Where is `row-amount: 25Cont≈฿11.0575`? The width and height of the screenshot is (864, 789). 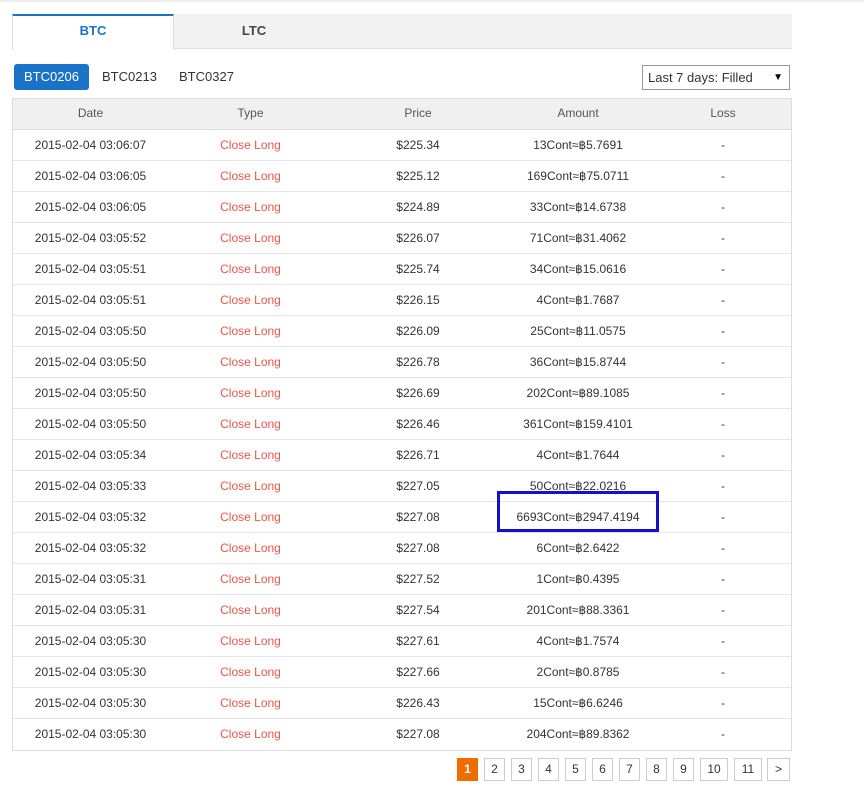 row-amount: 25Cont≈฿11.0575 is located at coordinates (578, 331).